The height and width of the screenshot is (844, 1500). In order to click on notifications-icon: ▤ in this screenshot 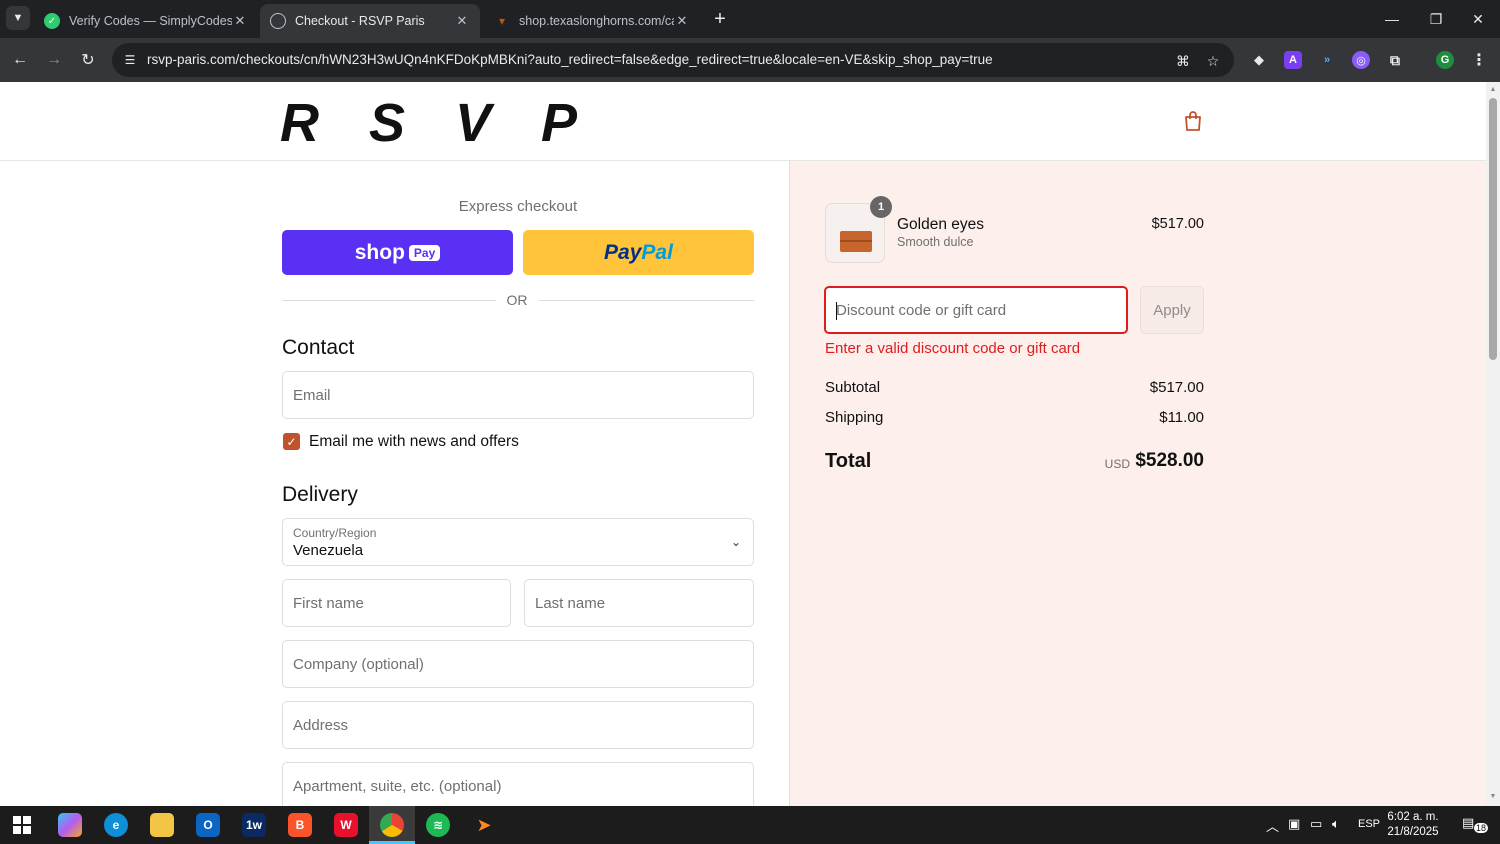, I will do `click(1468, 823)`.